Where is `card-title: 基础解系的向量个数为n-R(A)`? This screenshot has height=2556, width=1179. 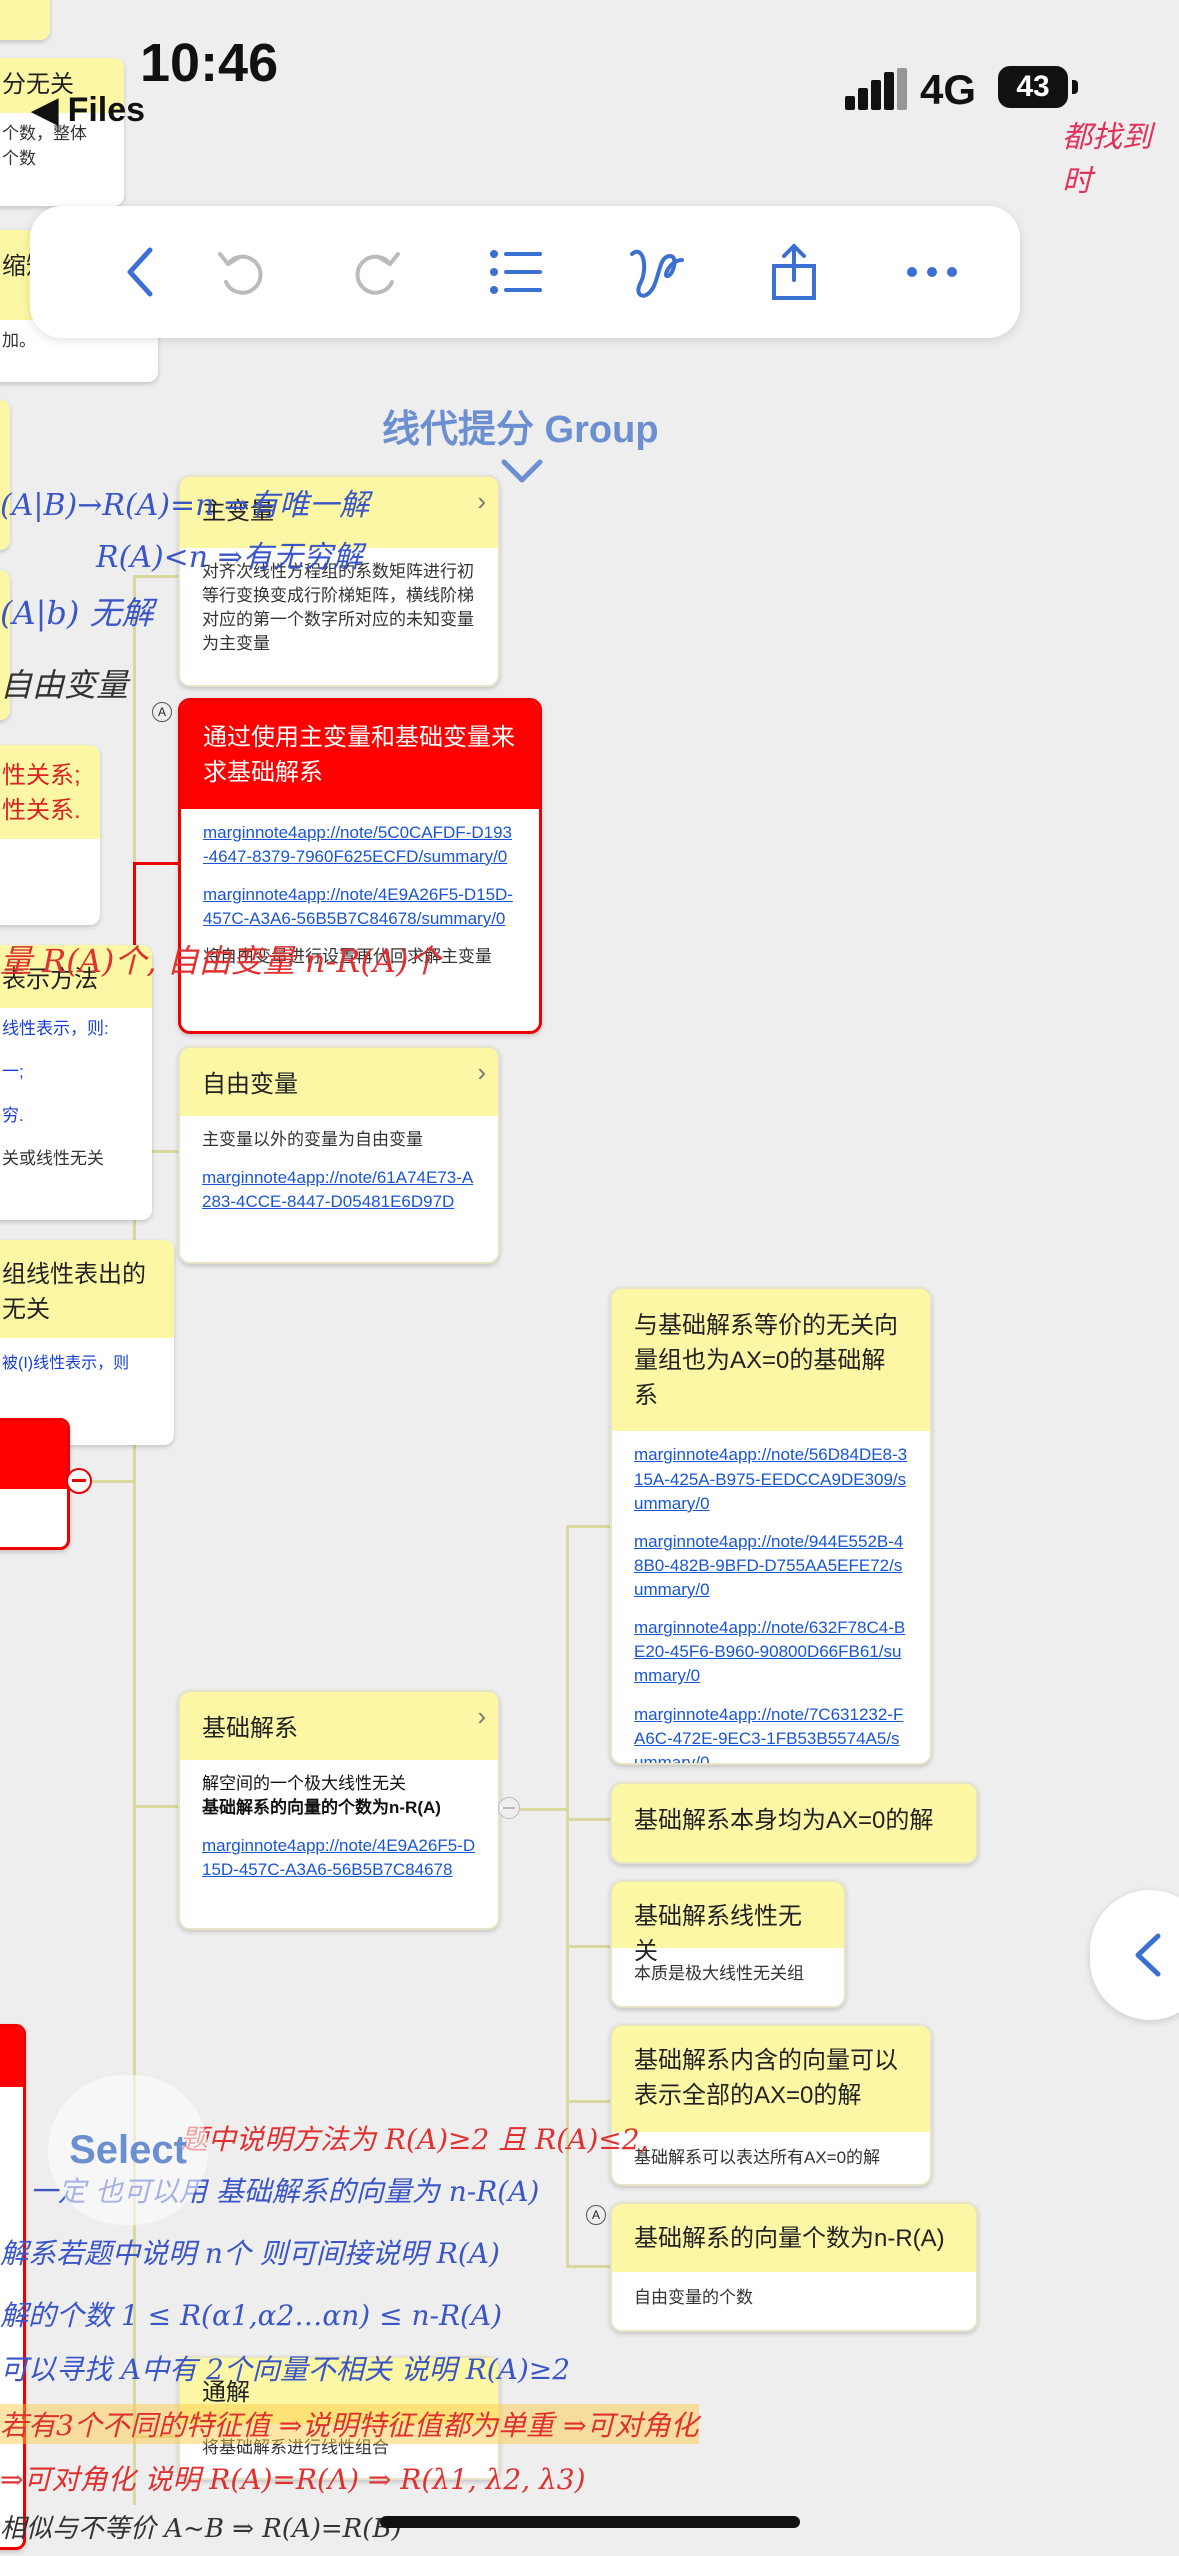 card-title: 基础解系的向量个数为n-R(A) is located at coordinates (789, 2238).